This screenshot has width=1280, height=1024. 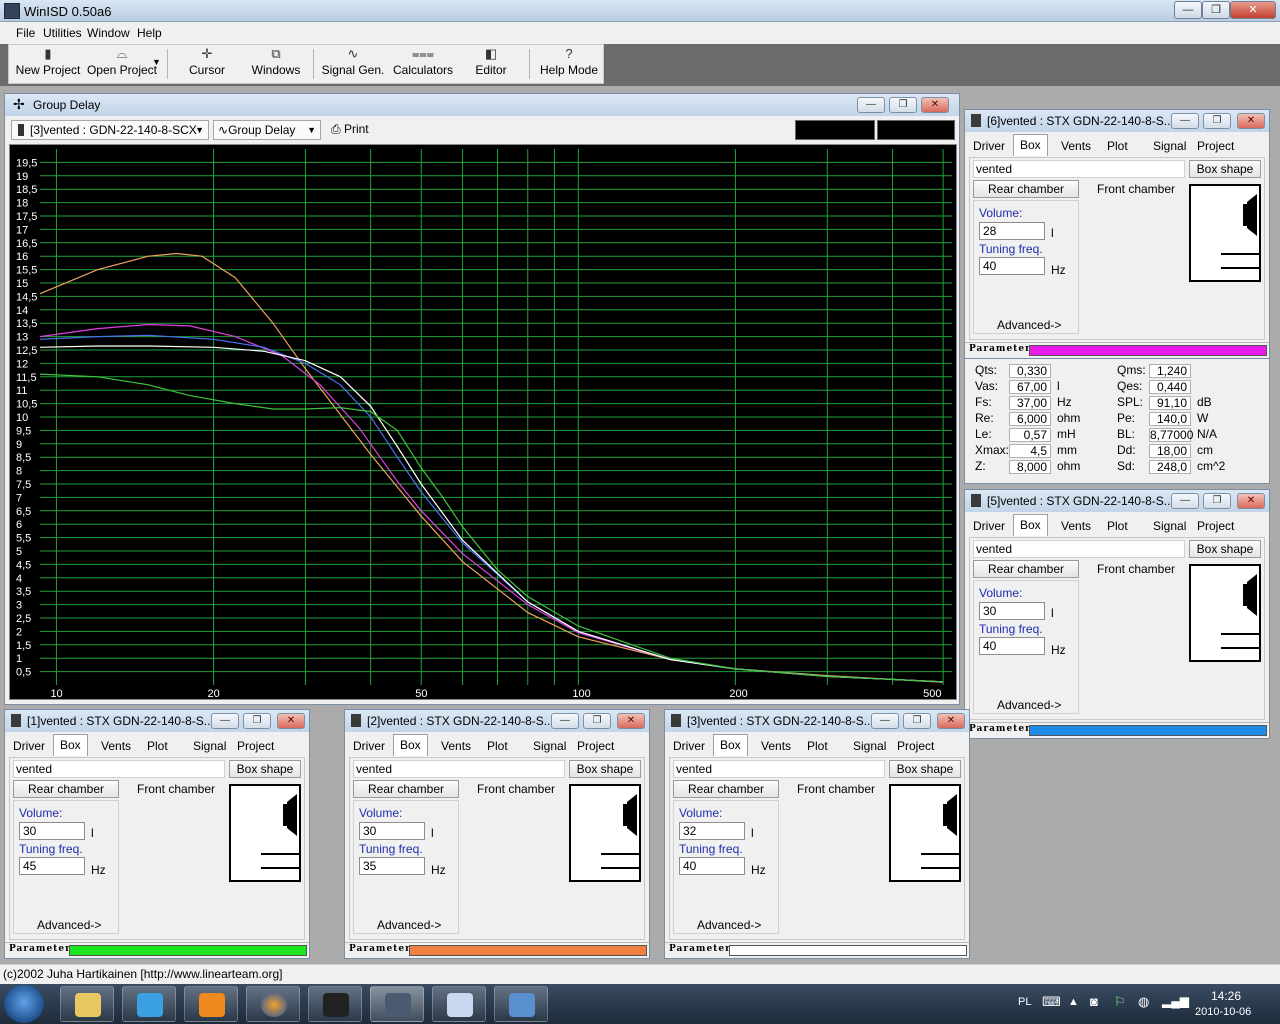 What do you see at coordinates (871, 105) in the screenshot?
I see `group-delay-minimize-button: —` at bounding box center [871, 105].